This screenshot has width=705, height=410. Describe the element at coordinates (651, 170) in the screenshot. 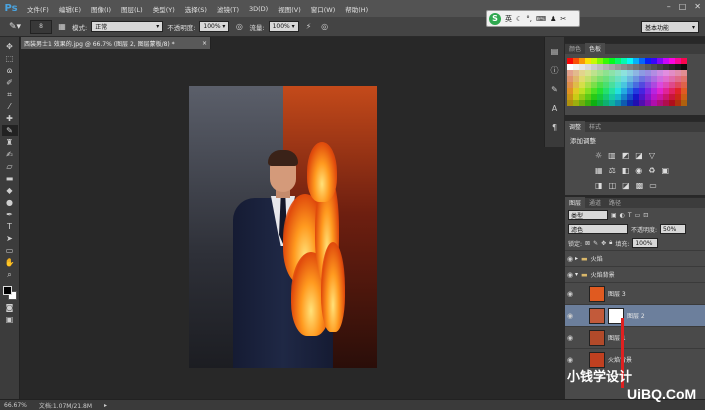

I see `channel-mixer-icon: ♻` at that location.